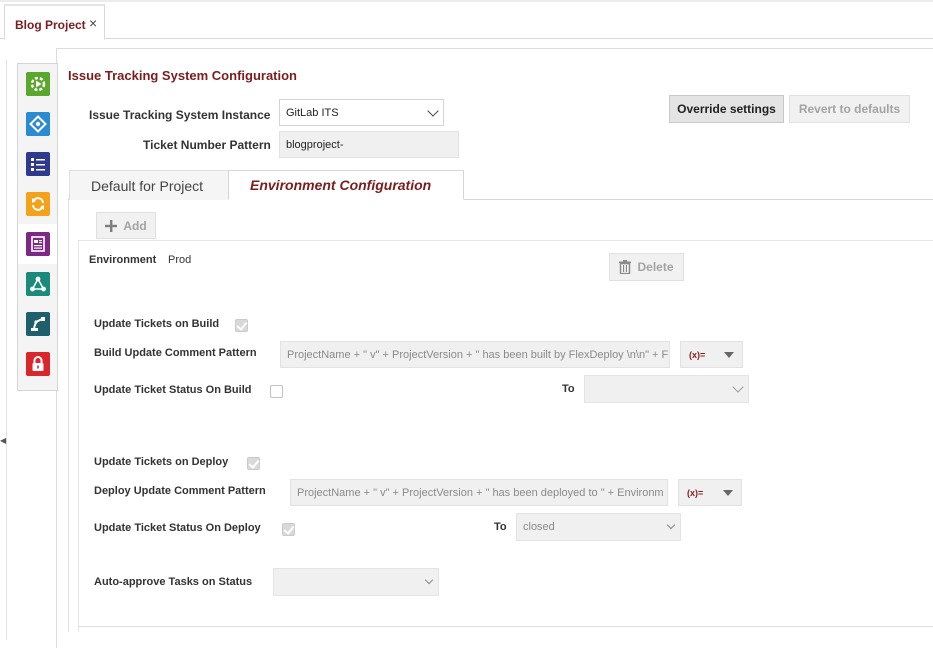  I want to click on override-settings-button: Override settings, so click(726, 109).